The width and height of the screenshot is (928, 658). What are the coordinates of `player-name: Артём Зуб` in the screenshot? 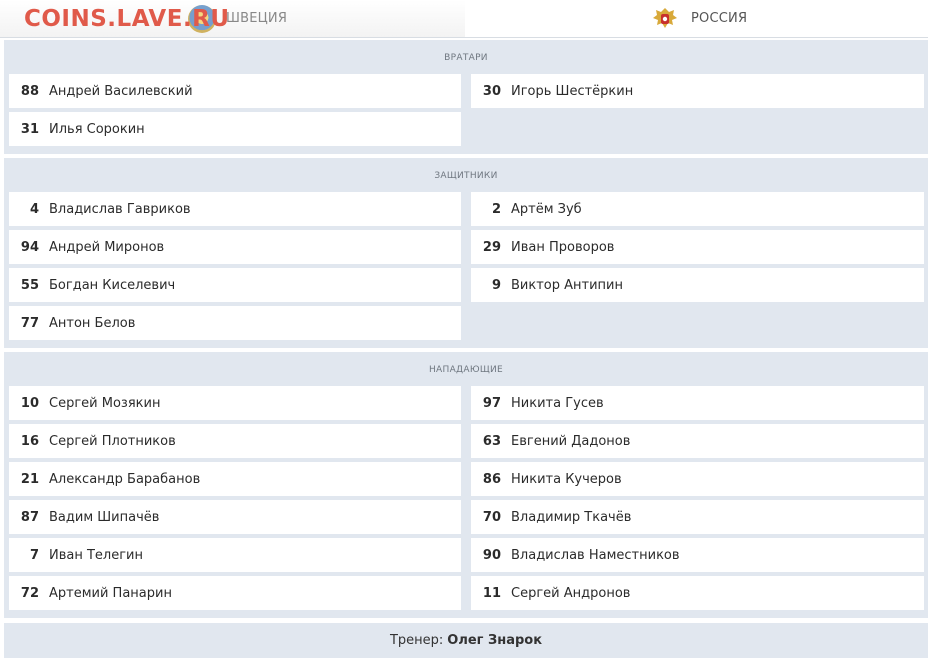 It's located at (546, 209).